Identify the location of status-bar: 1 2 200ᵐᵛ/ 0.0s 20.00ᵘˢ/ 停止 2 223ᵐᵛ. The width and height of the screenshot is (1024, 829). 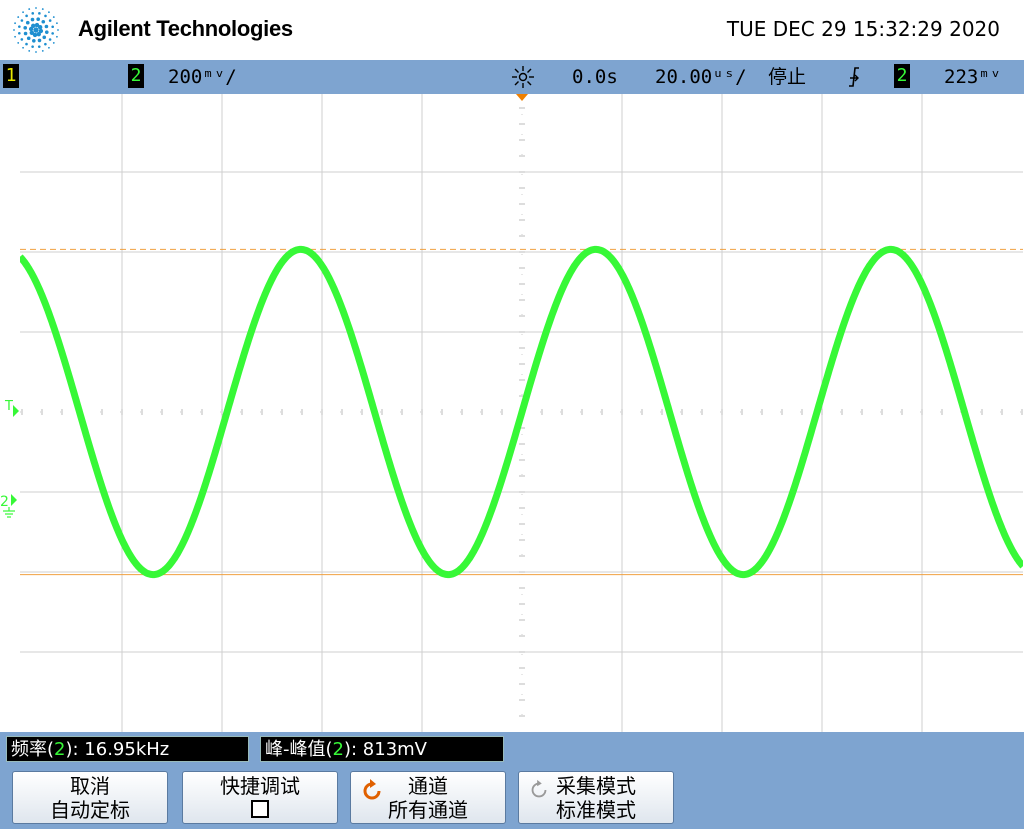
(512, 77).